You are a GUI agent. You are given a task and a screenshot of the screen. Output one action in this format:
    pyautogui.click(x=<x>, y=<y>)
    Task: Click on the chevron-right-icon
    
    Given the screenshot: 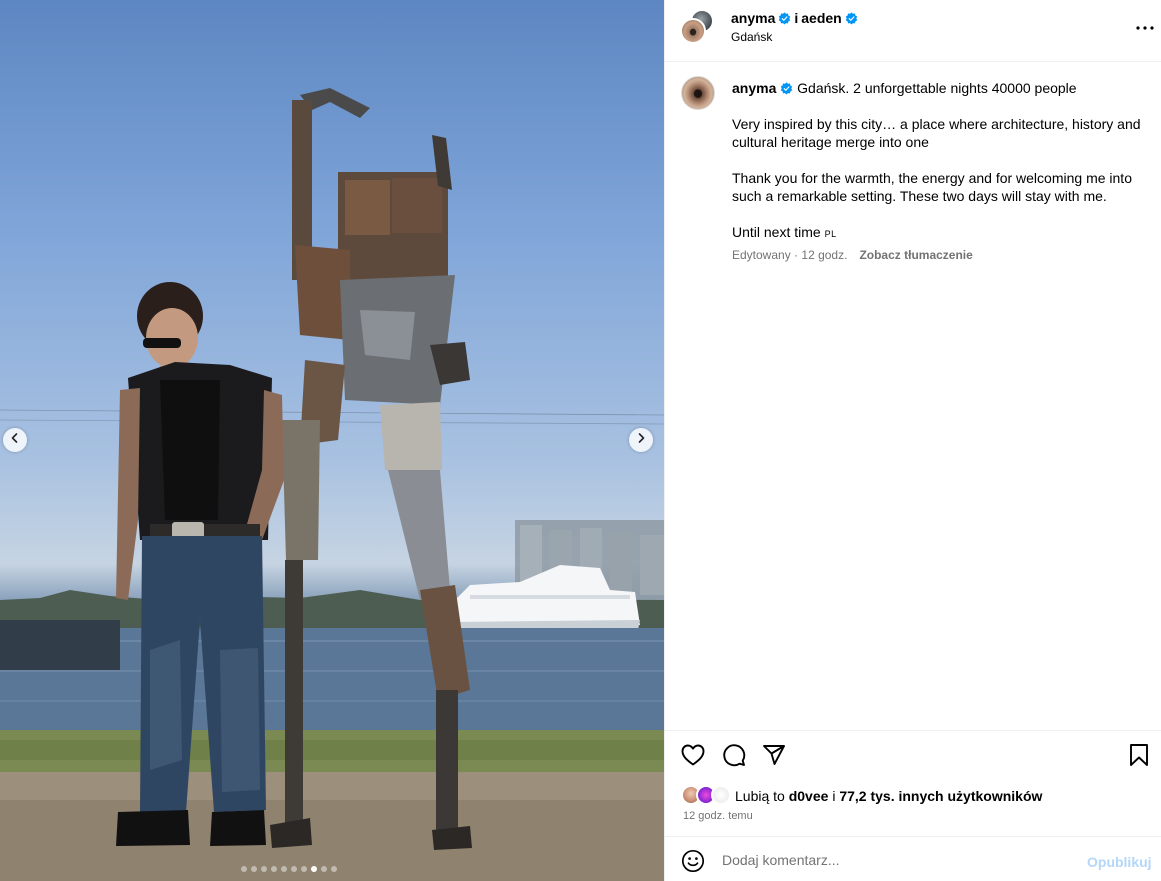 What is the action you would take?
    pyautogui.click(x=641, y=440)
    